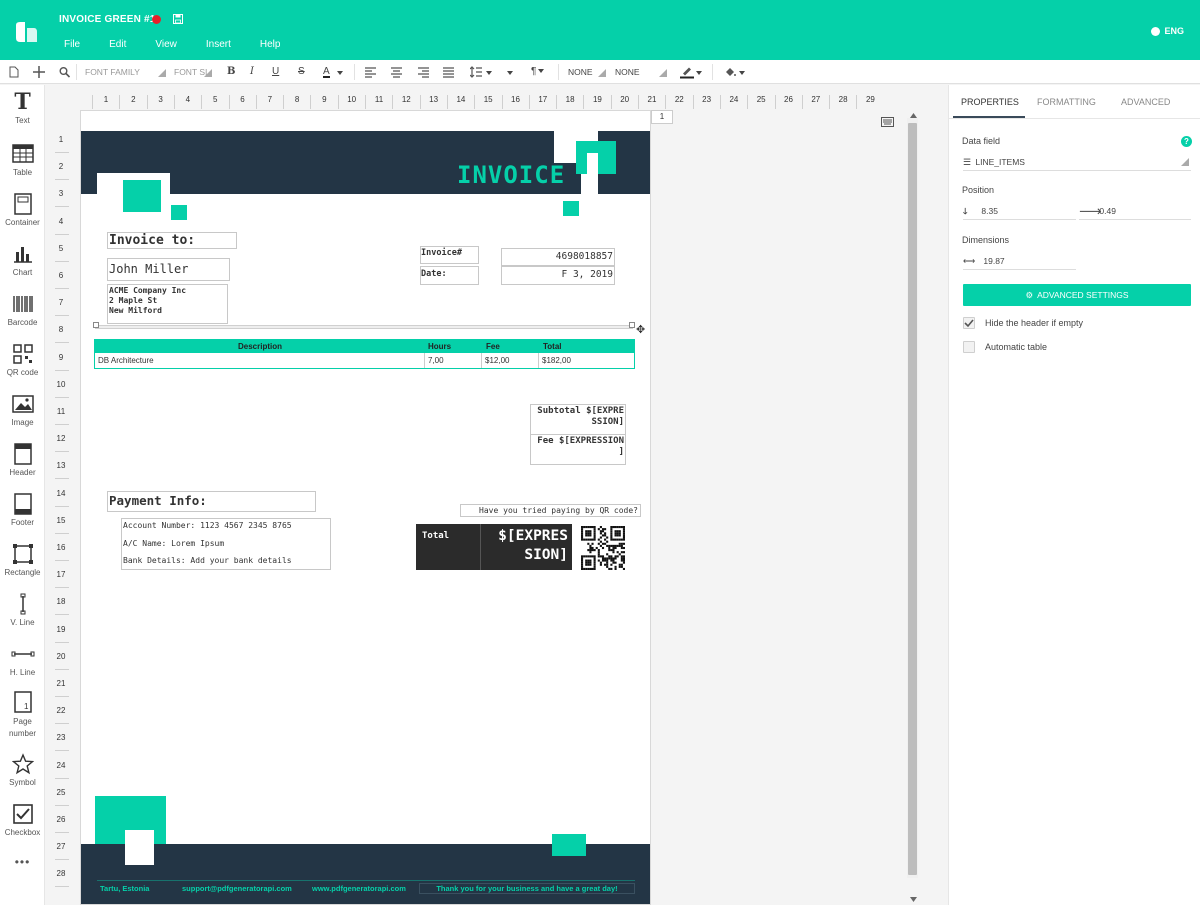 The image size is (1200, 905). Describe the element at coordinates (912, 499) in the screenshot. I see `vertical-scrollbar-thumb` at that location.